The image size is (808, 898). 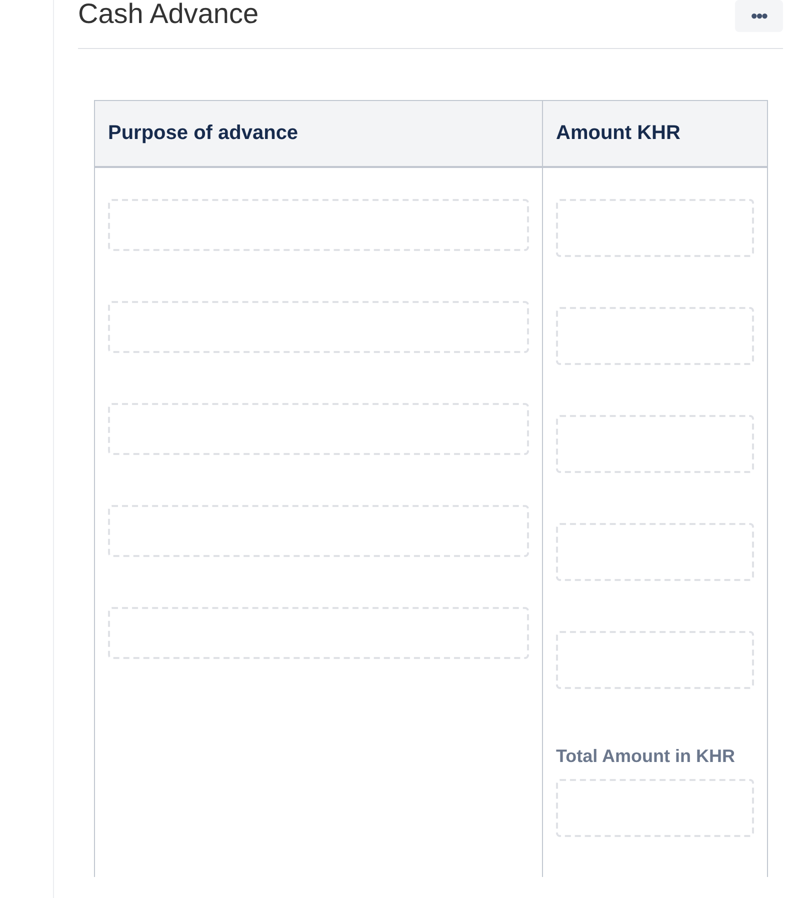 I want to click on total-amount-field, so click(x=655, y=808).